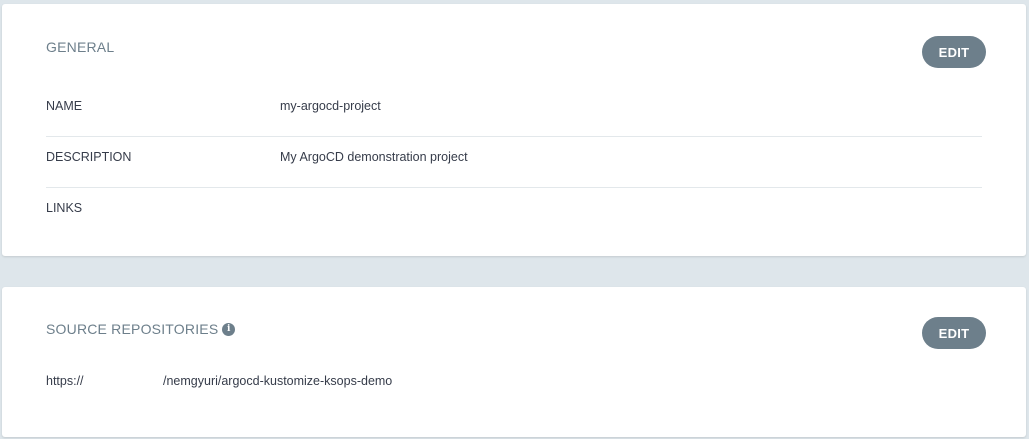  Describe the element at coordinates (330, 106) in the screenshot. I see `name-value: my-argocd-project` at that location.